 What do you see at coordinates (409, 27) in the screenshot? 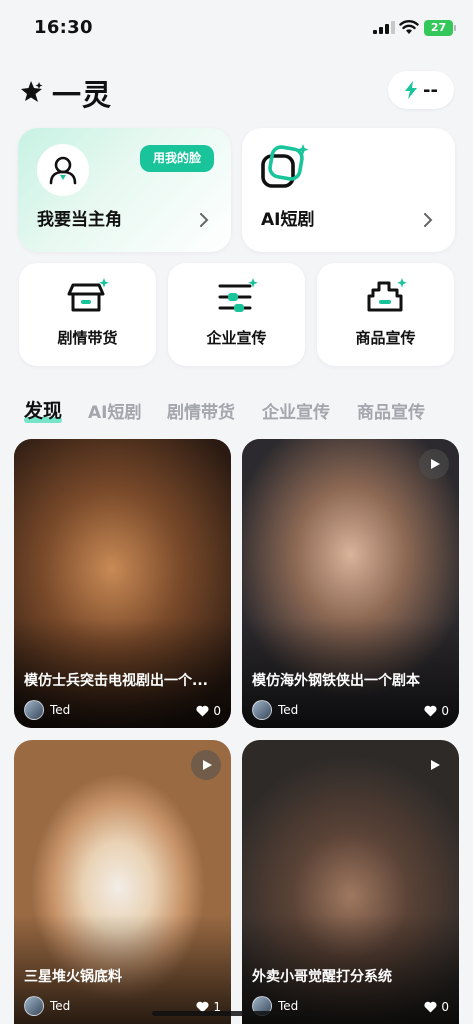
I see `wifi-icon` at bounding box center [409, 27].